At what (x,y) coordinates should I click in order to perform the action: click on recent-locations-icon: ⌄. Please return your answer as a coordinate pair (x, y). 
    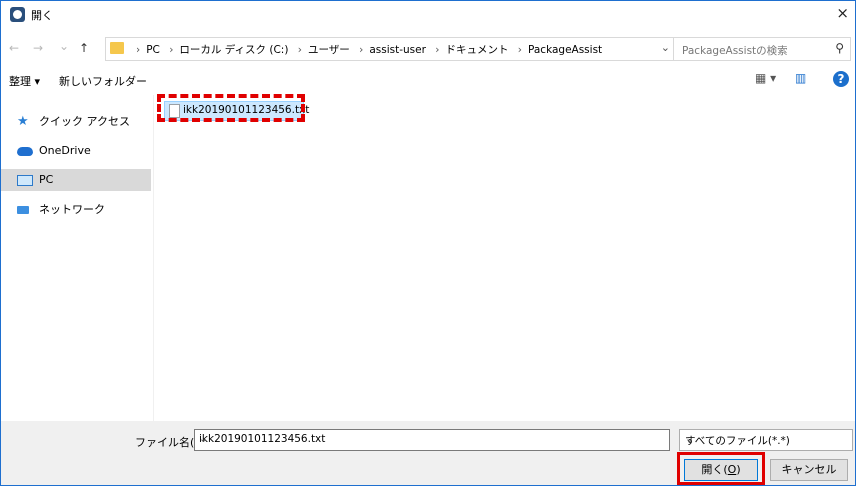
    Looking at the image, I should click on (64, 46).